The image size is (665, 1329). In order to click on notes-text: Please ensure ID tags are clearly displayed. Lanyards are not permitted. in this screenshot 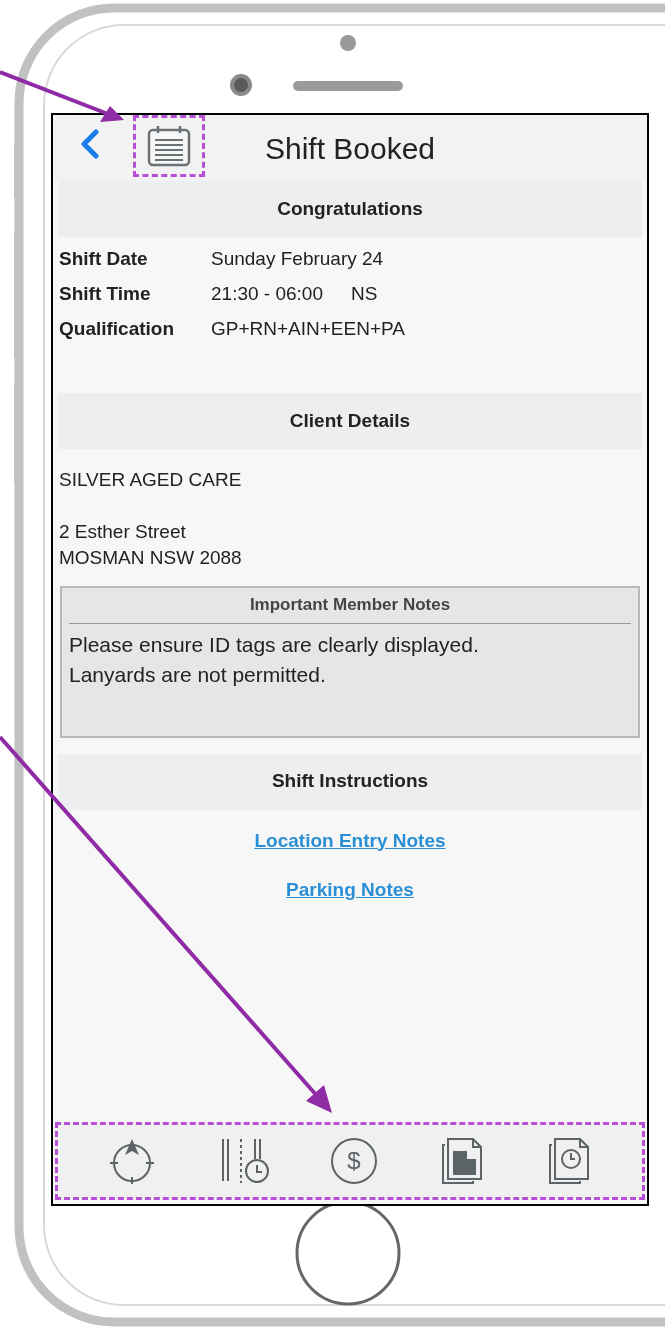, I will do `click(274, 659)`.